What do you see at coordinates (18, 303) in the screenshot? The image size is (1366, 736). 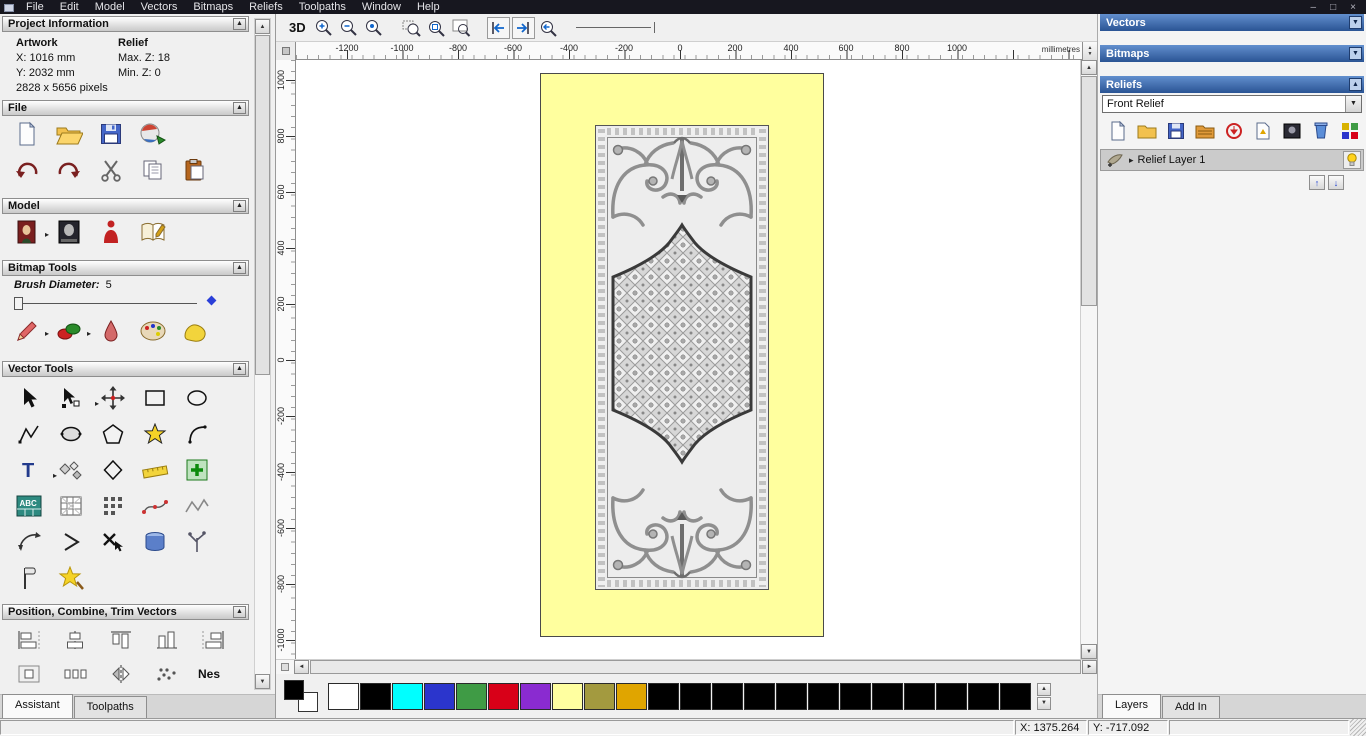 I see `slider-handle` at bounding box center [18, 303].